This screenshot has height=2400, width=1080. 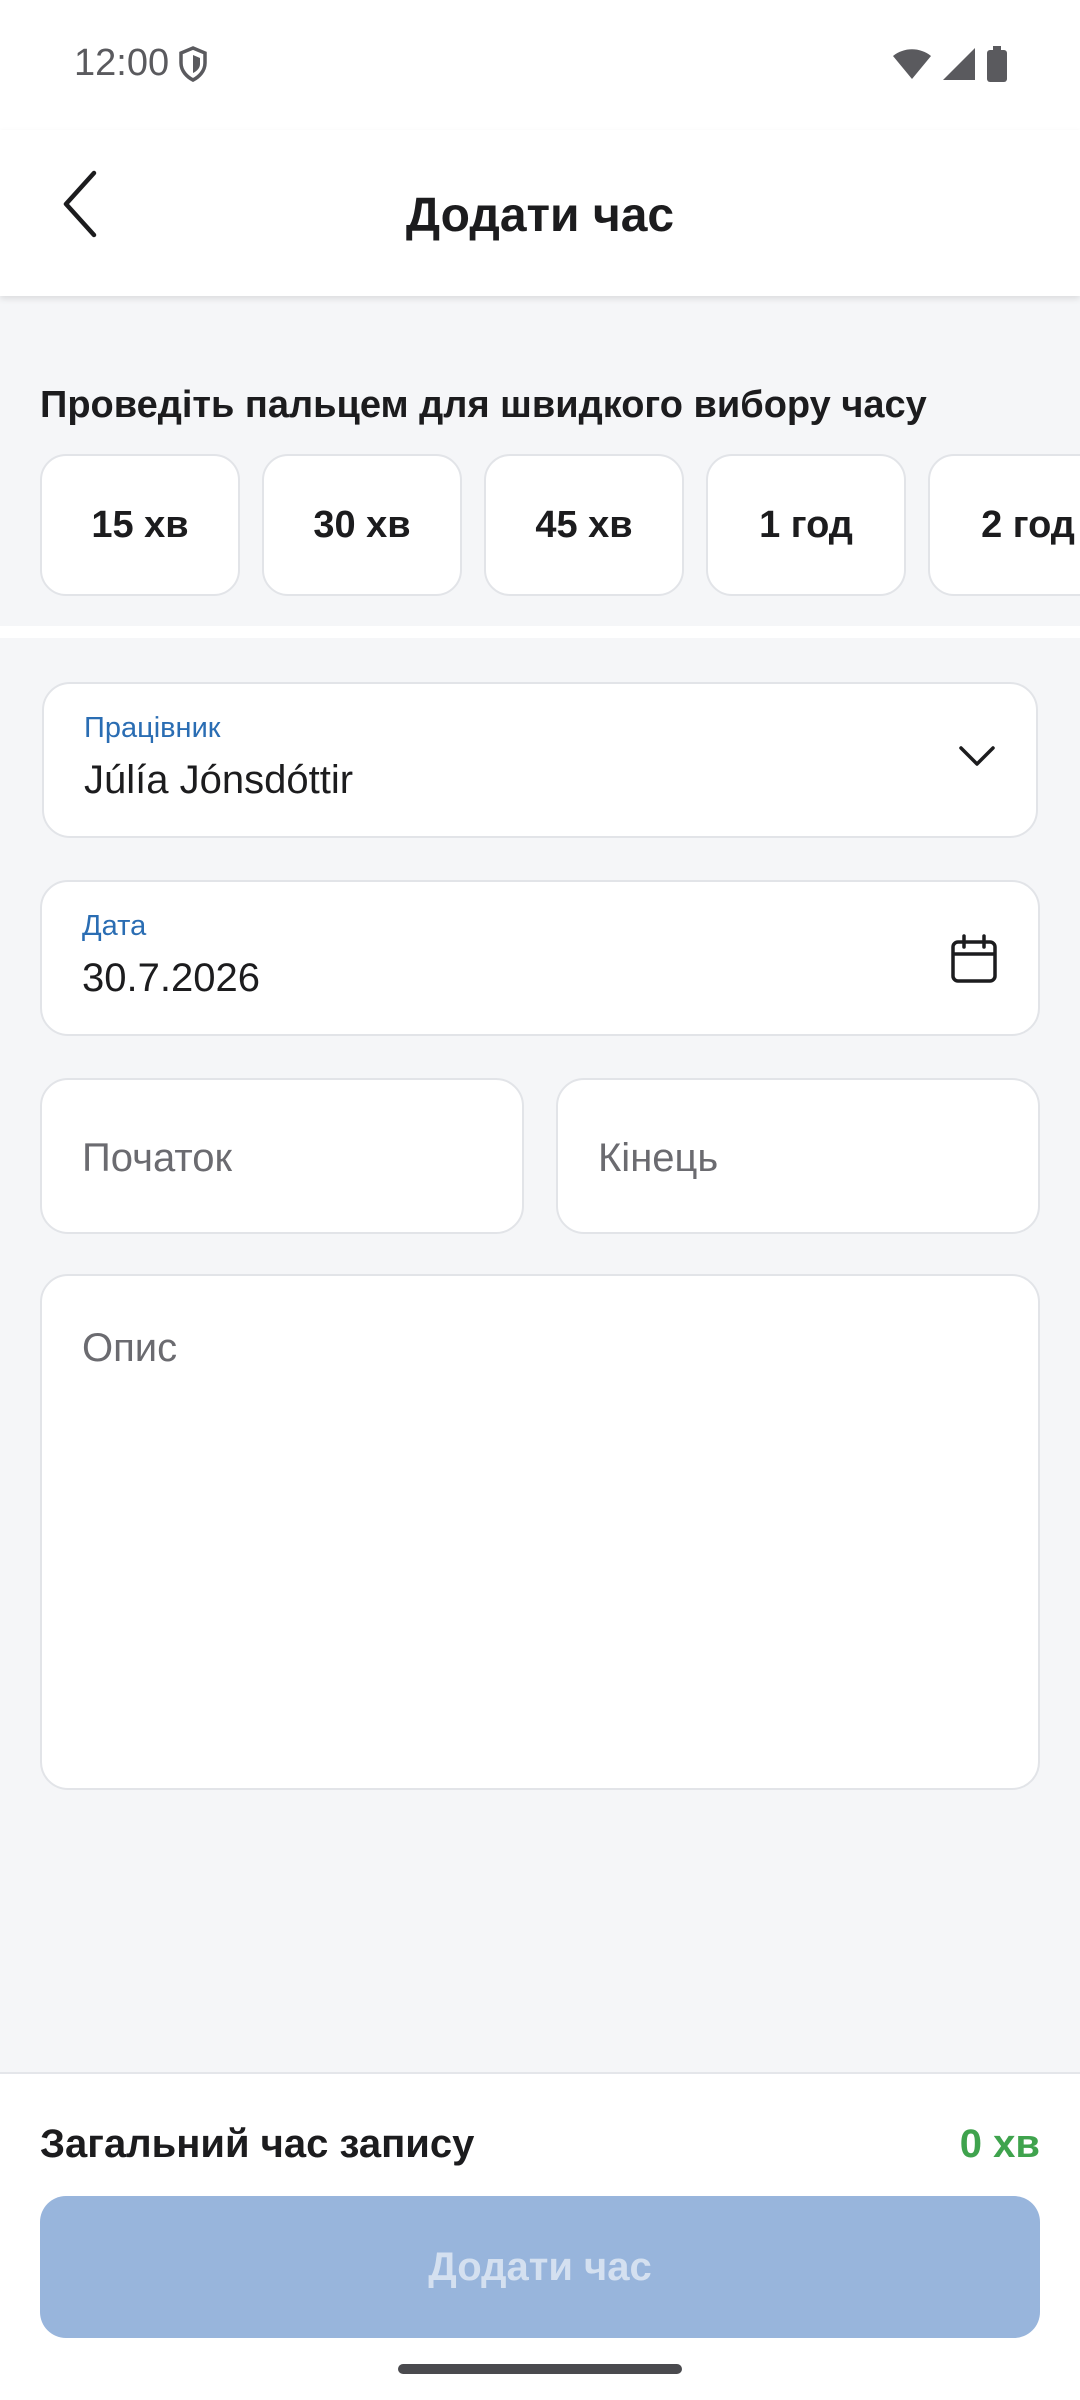 What do you see at coordinates (171, 978) in the screenshot?
I see `date-value: 30.7.2026` at bounding box center [171, 978].